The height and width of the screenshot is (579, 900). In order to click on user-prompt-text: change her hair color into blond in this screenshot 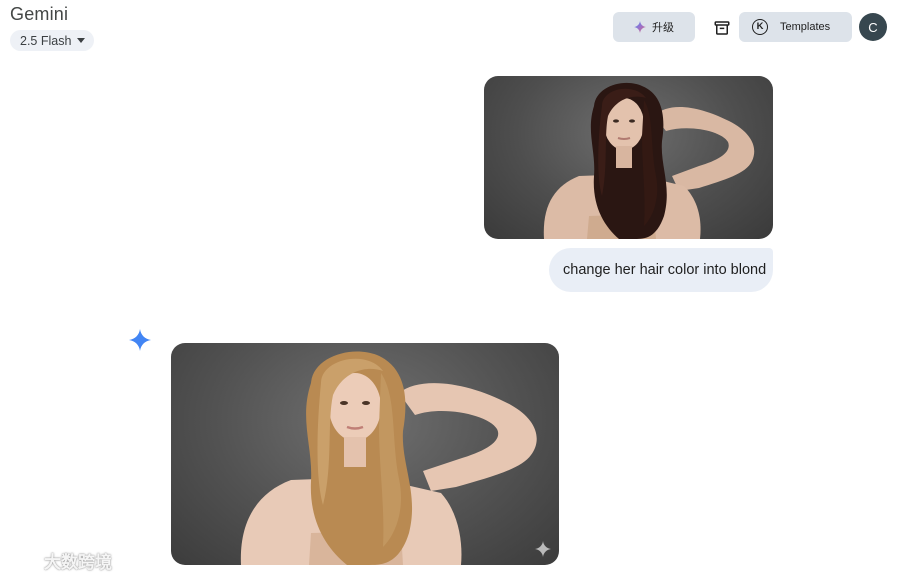, I will do `click(665, 270)`.